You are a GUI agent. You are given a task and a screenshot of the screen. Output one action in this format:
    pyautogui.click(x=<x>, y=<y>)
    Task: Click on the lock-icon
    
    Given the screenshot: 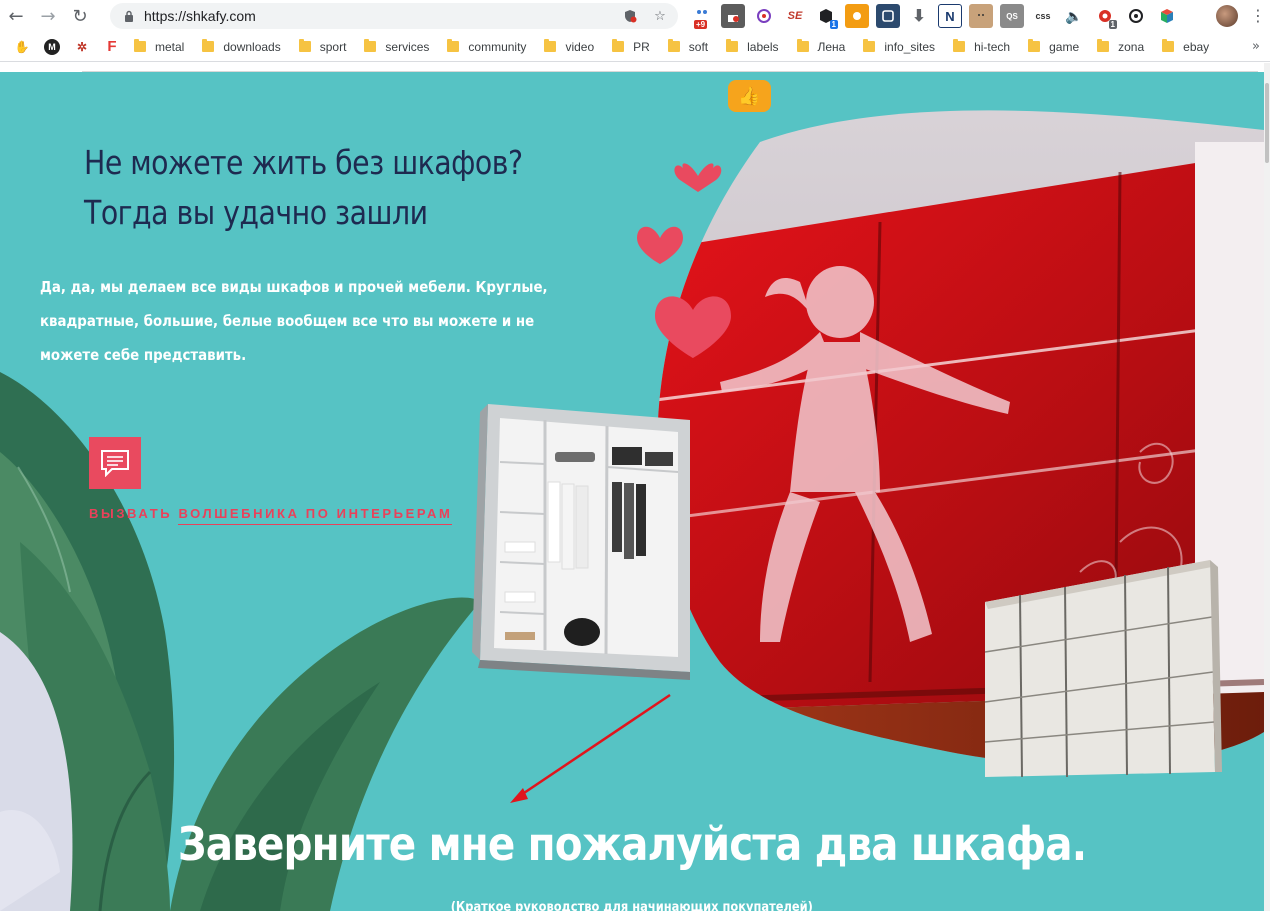 What is the action you would take?
    pyautogui.click(x=129, y=16)
    